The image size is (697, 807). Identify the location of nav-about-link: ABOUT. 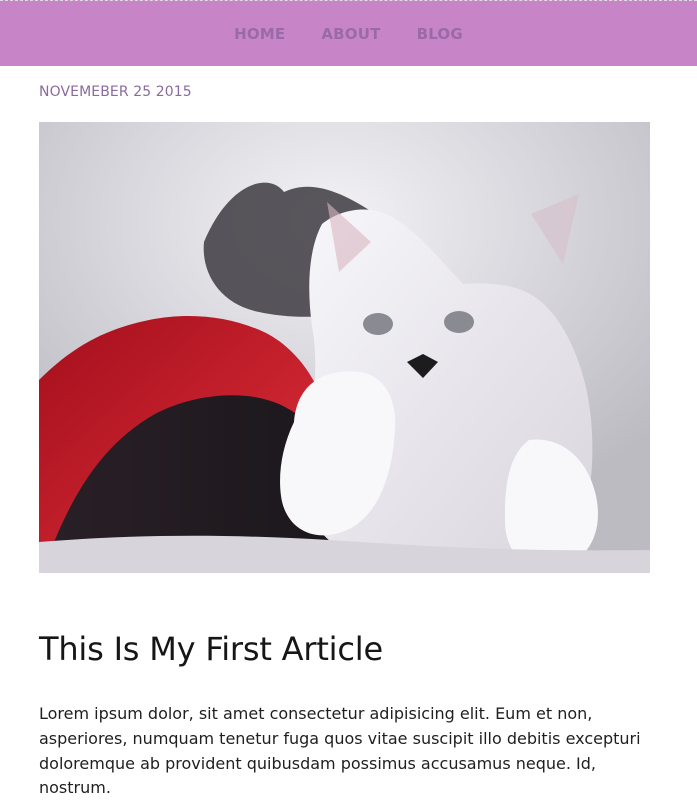
(350, 34).